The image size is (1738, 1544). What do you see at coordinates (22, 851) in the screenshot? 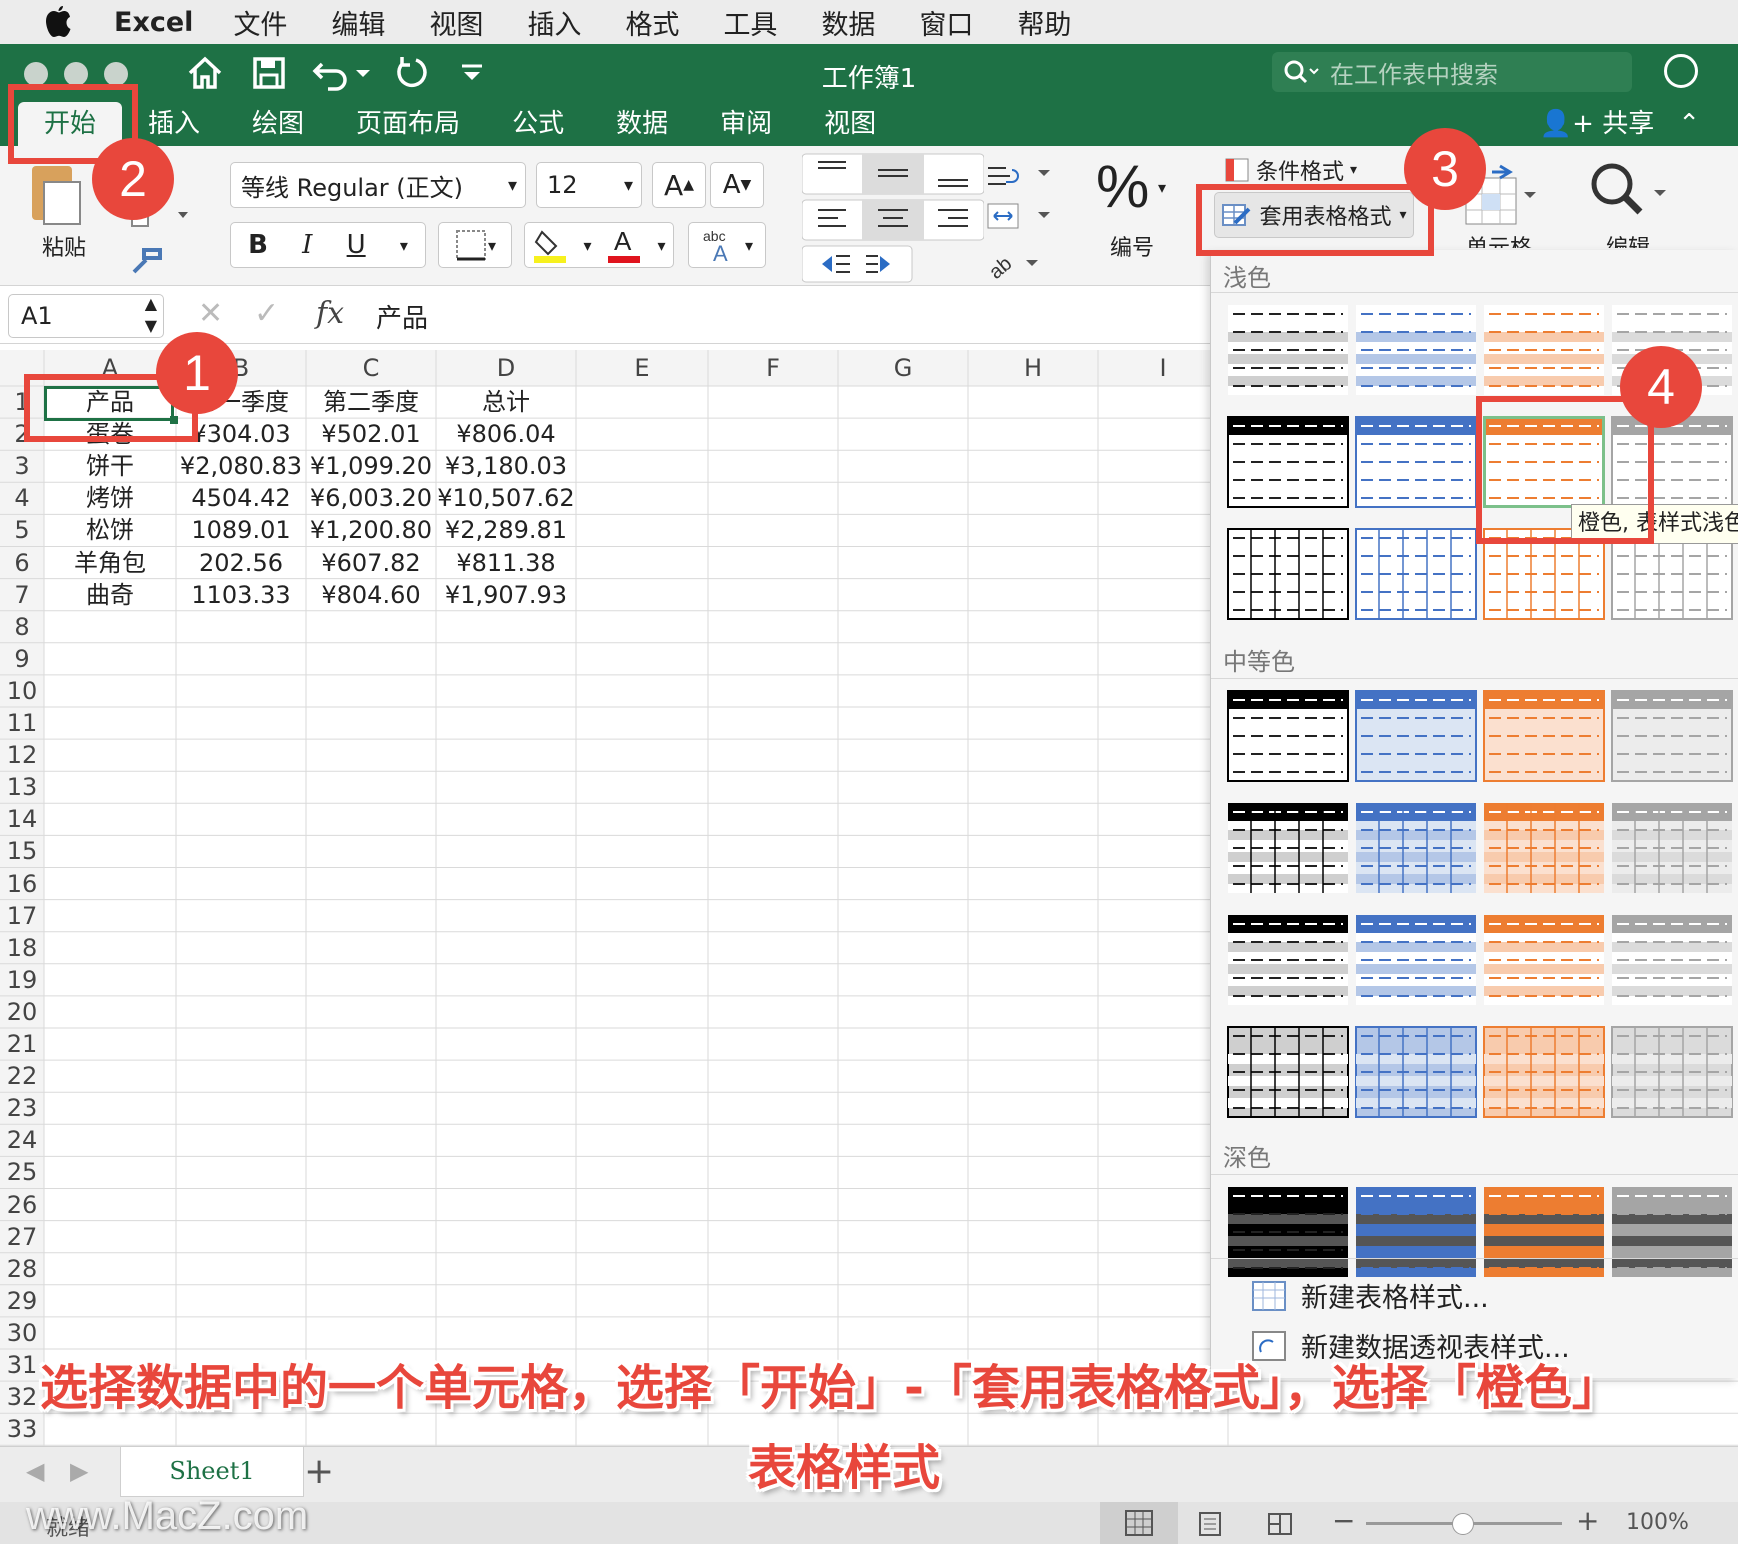
I see `row-header-15: 15` at bounding box center [22, 851].